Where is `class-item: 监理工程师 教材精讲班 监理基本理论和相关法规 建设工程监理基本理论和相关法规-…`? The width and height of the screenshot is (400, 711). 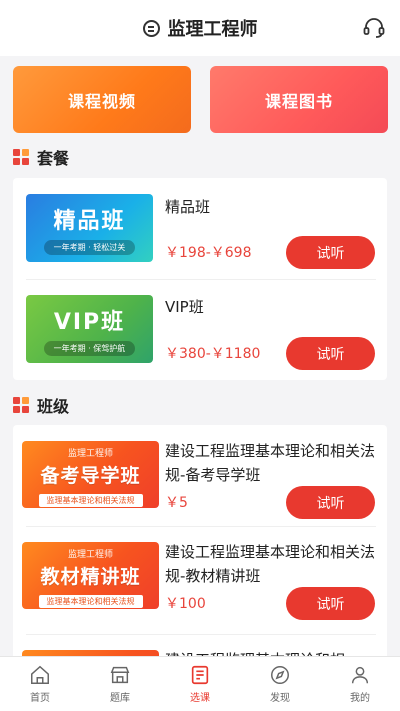 class-item: 监理工程师 教材精讲班 监理基本理论和相关法规 建设工程监理基本理论和相关法规-… is located at coordinates (200, 580).